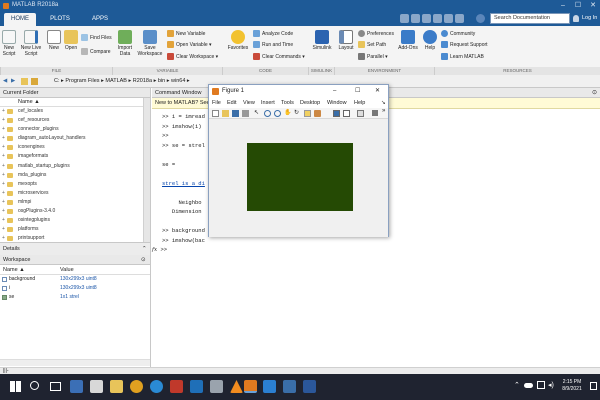 The image size is (600, 400). I want to click on set-path-button: Set Path, so click(372, 45).